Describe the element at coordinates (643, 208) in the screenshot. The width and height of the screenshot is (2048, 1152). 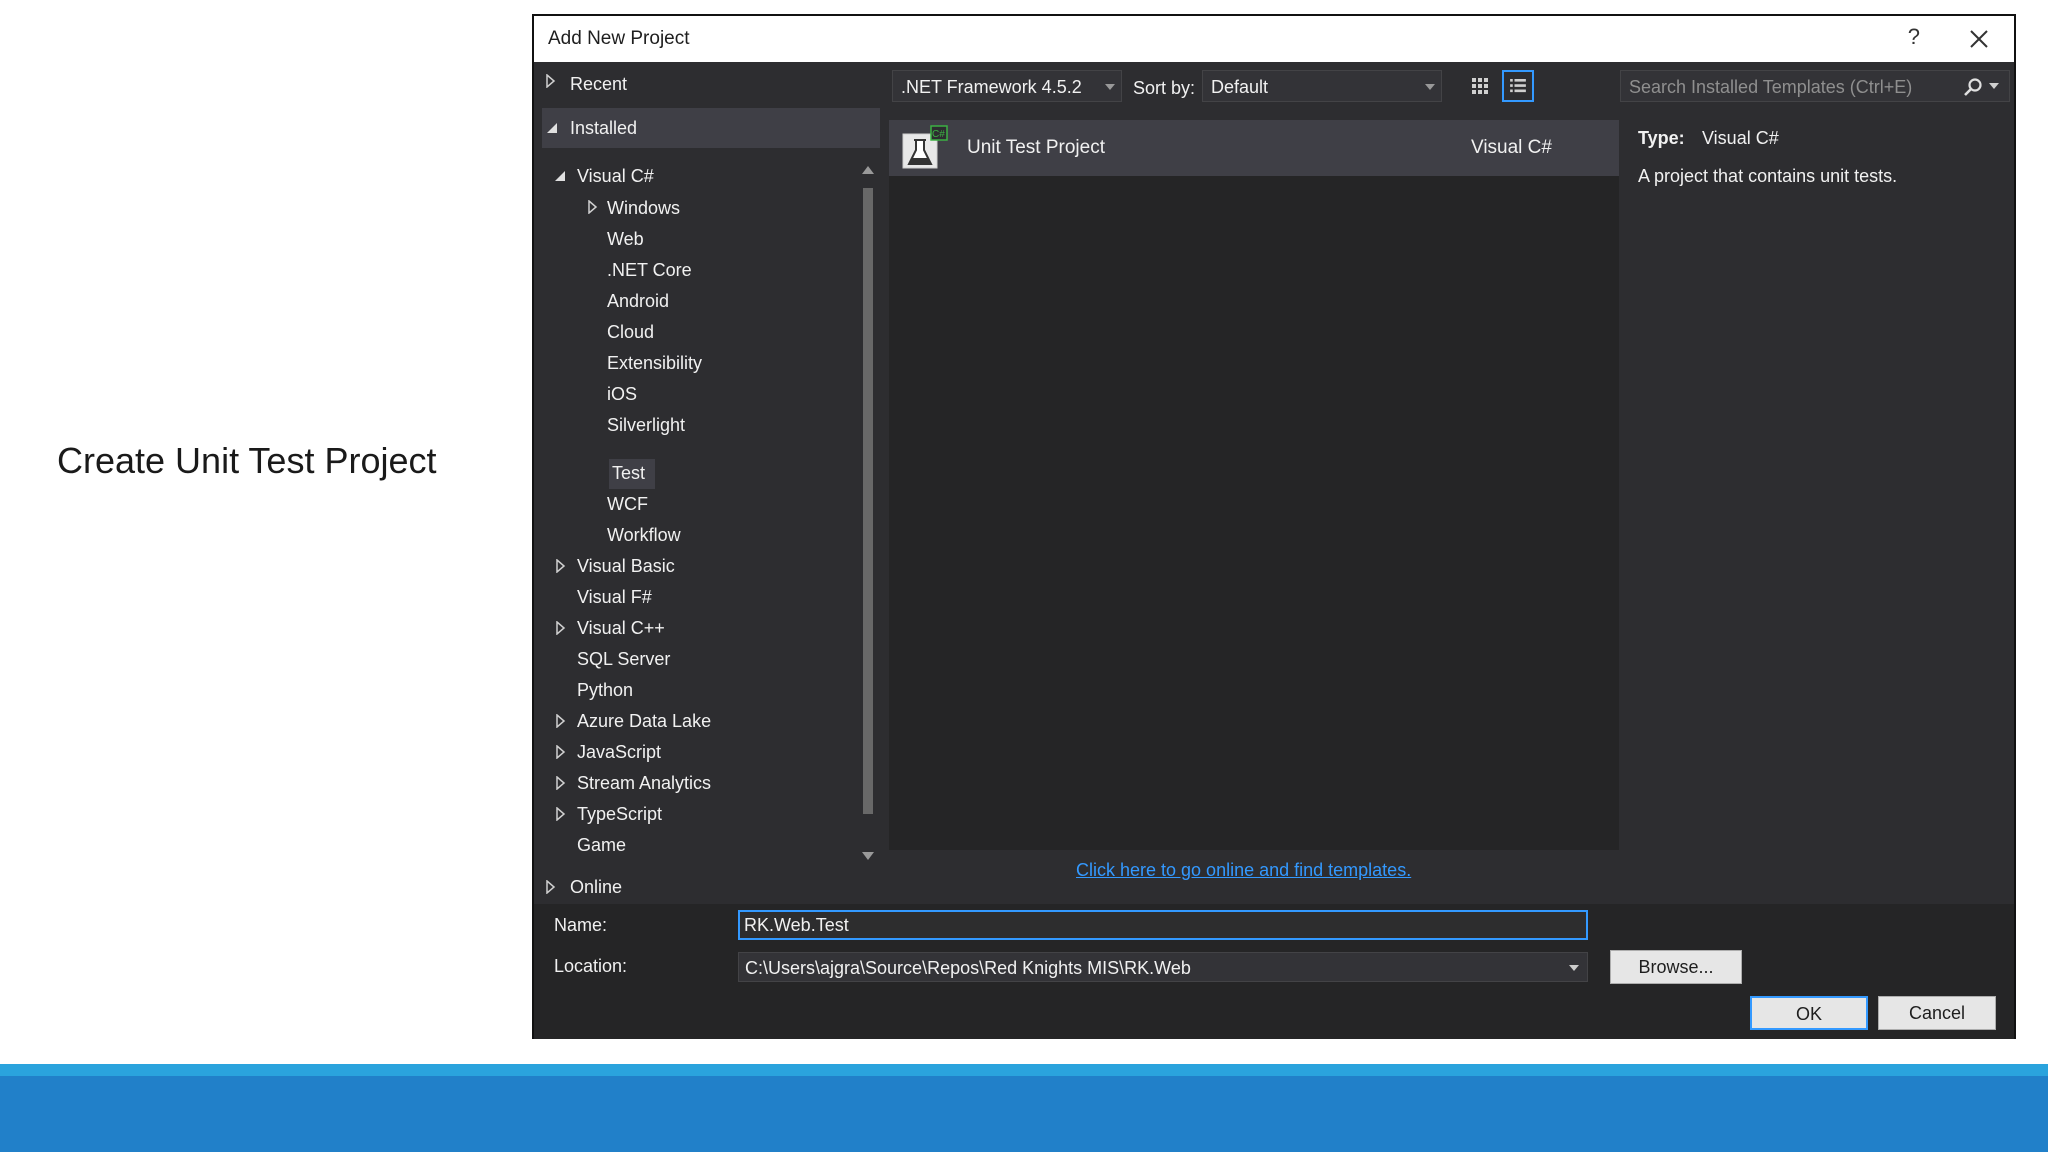
I see `tree-item-windows: Windows` at that location.